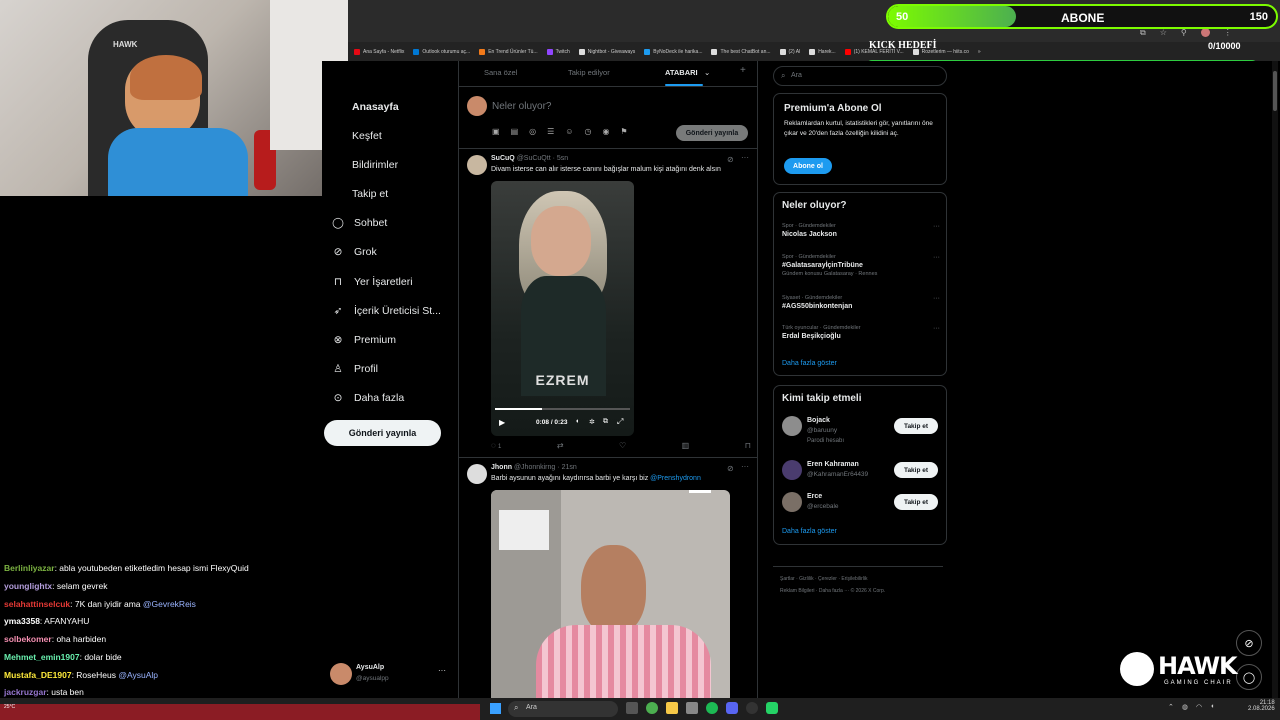 The width and height of the screenshot is (1280, 720). What do you see at coordinates (712, 133) in the screenshot?
I see `composer-post-button: Gönderi yayınla` at bounding box center [712, 133].